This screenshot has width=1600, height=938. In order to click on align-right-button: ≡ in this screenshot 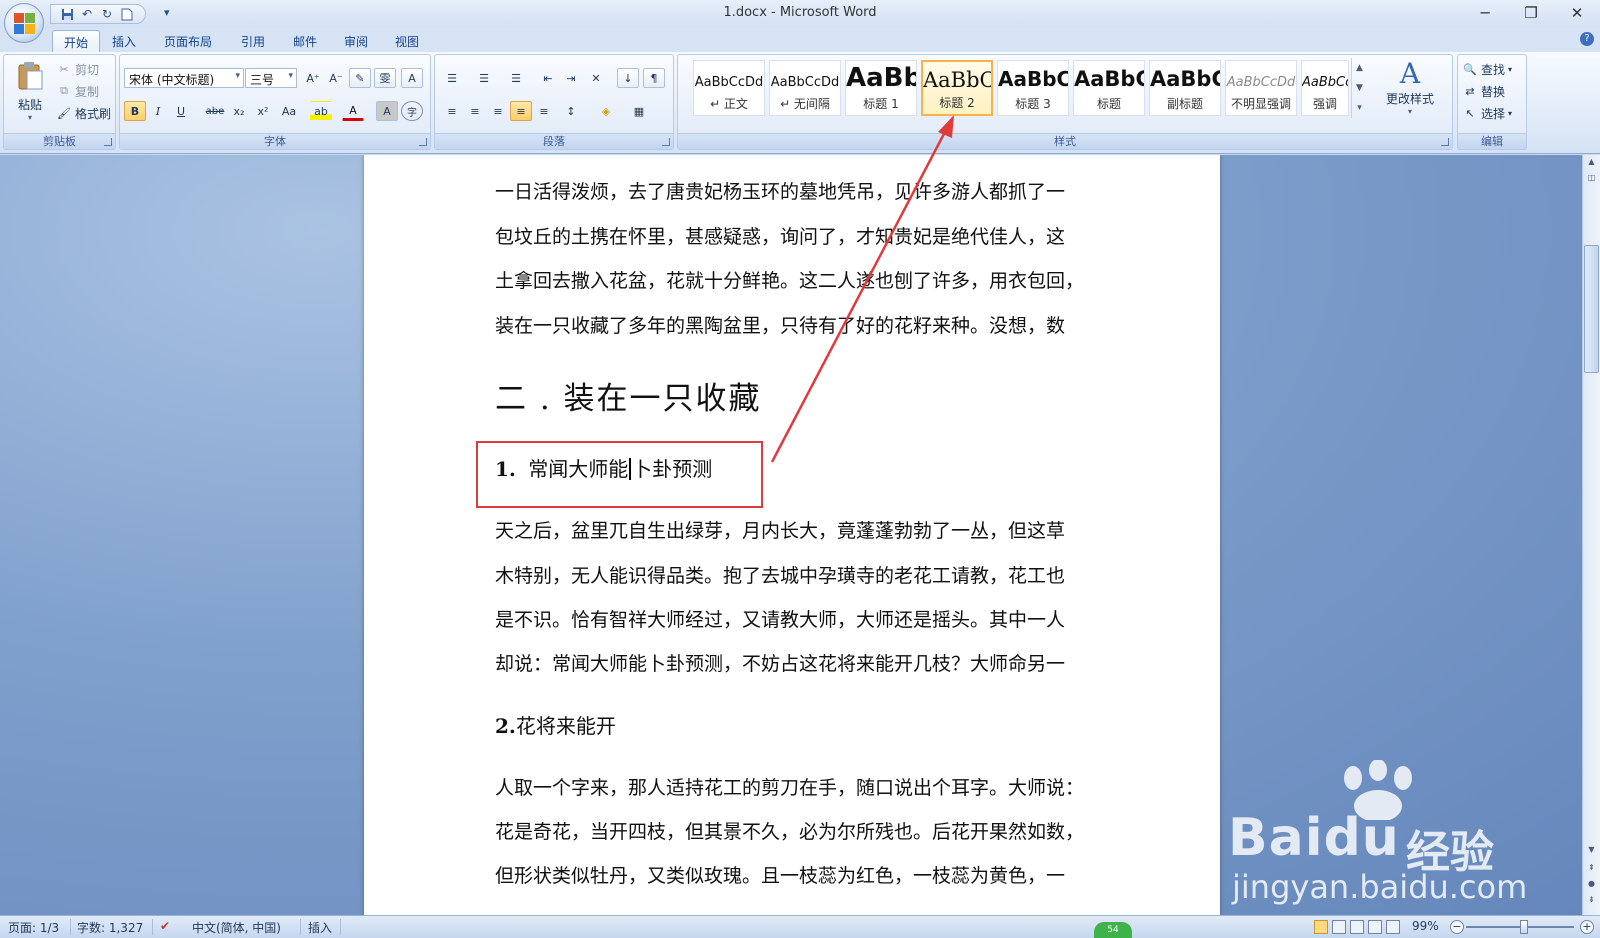, I will do `click(498, 111)`.